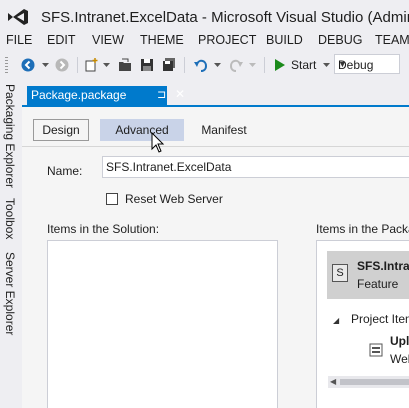  What do you see at coordinates (284, 40) in the screenshot?
I see `menu-build: BUILD` at bounding box center [284, 40].